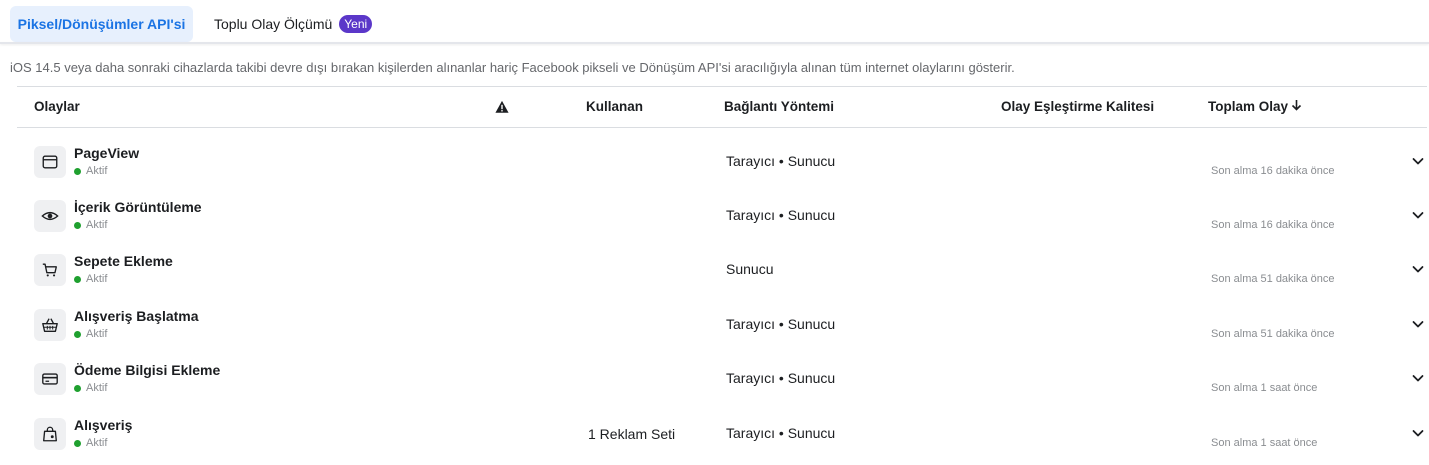 The width and height of the screenshot is (1429, 465). Describe the element at coordinates (714, 43) in the screenshot. I see `tab-bar-divider` at that location.